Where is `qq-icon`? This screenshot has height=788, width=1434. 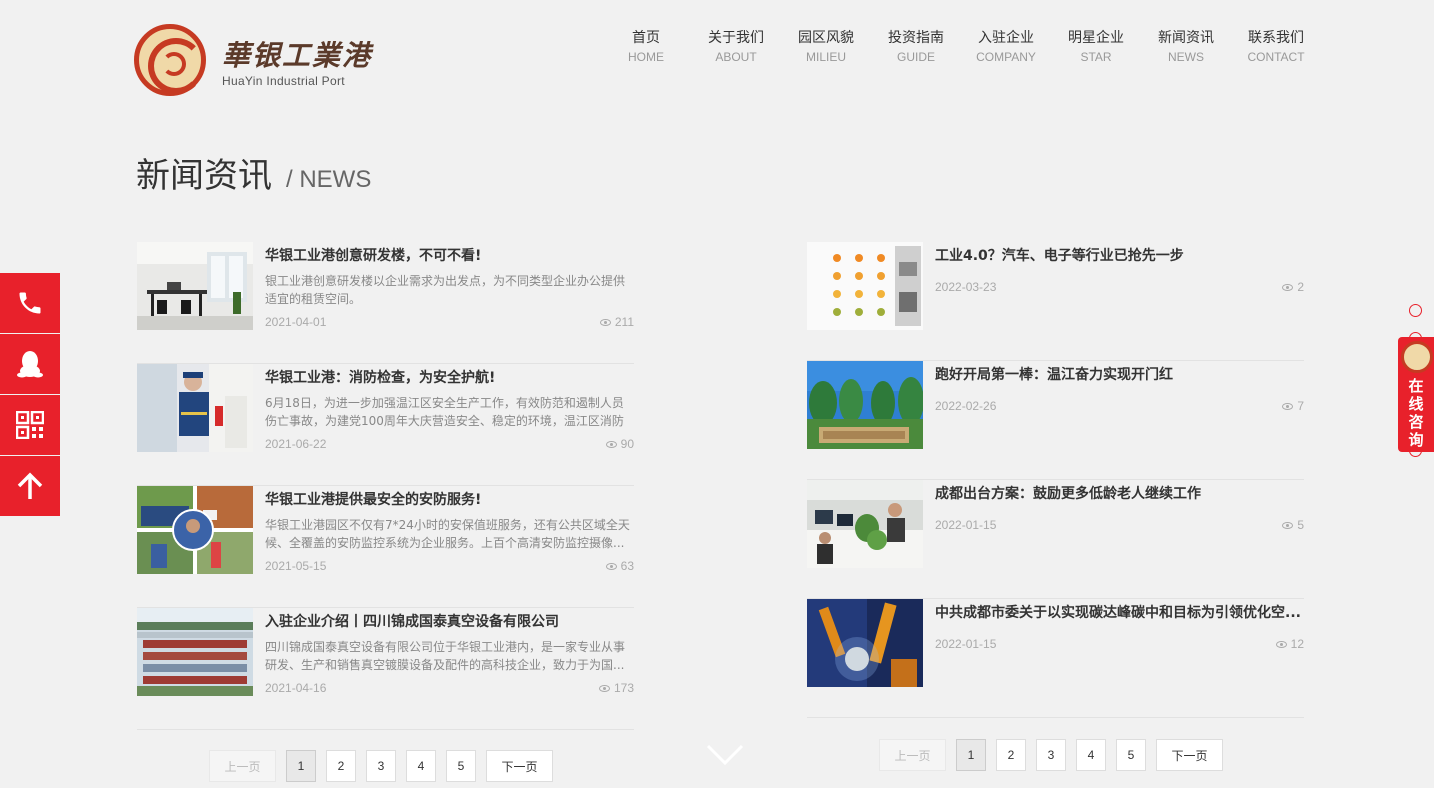 qq-icon is located at coordinates (30, 364).